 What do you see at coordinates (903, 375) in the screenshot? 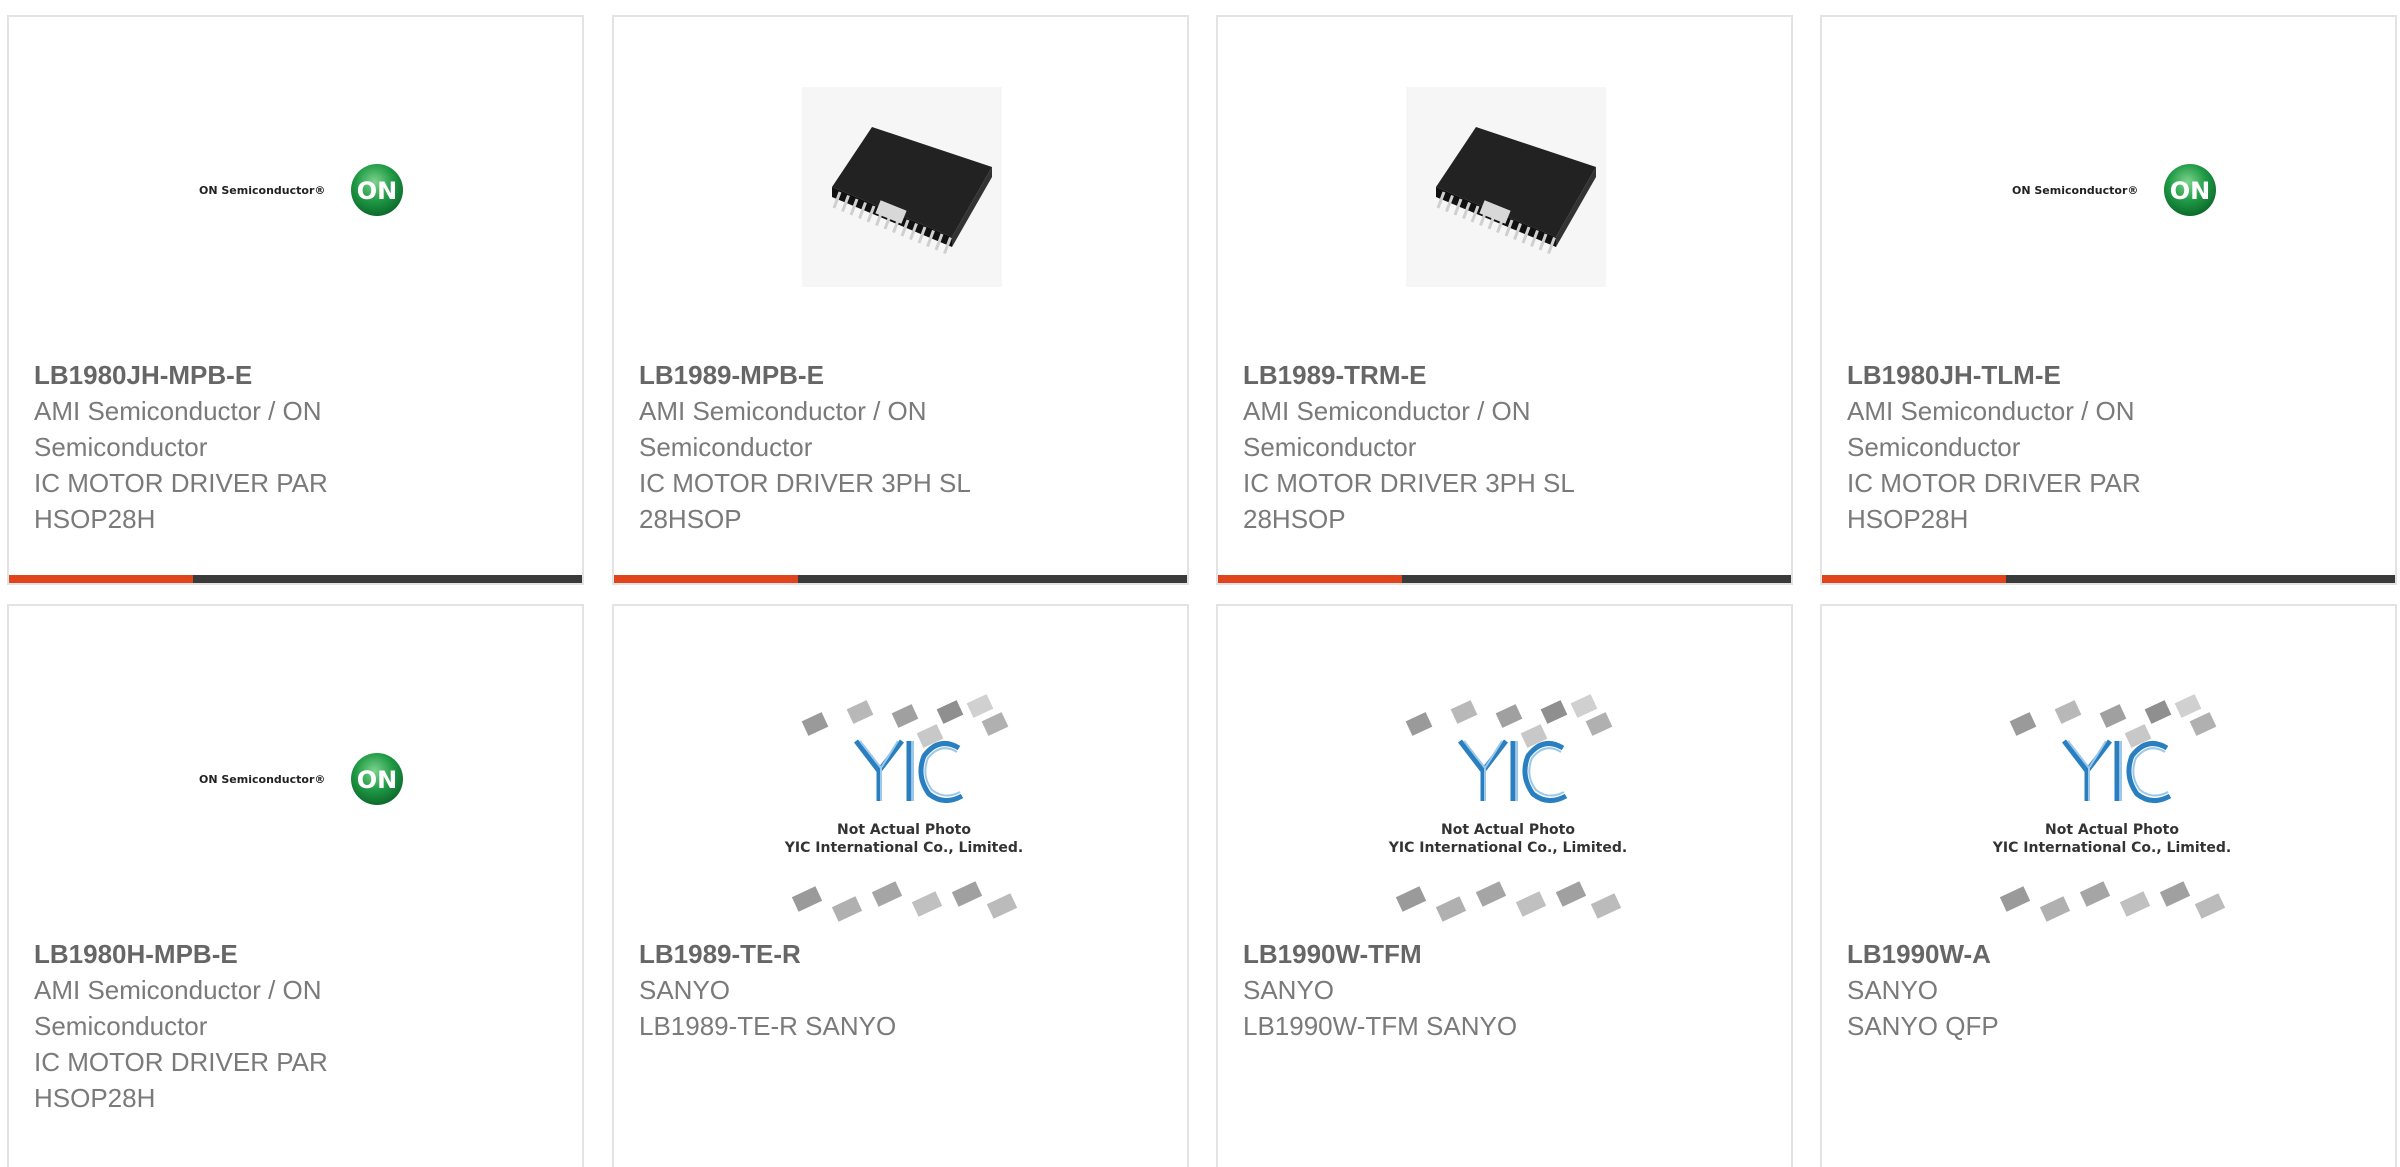
I see `part-number: LB1989-MPB-E` at bounding box center [903, 375].